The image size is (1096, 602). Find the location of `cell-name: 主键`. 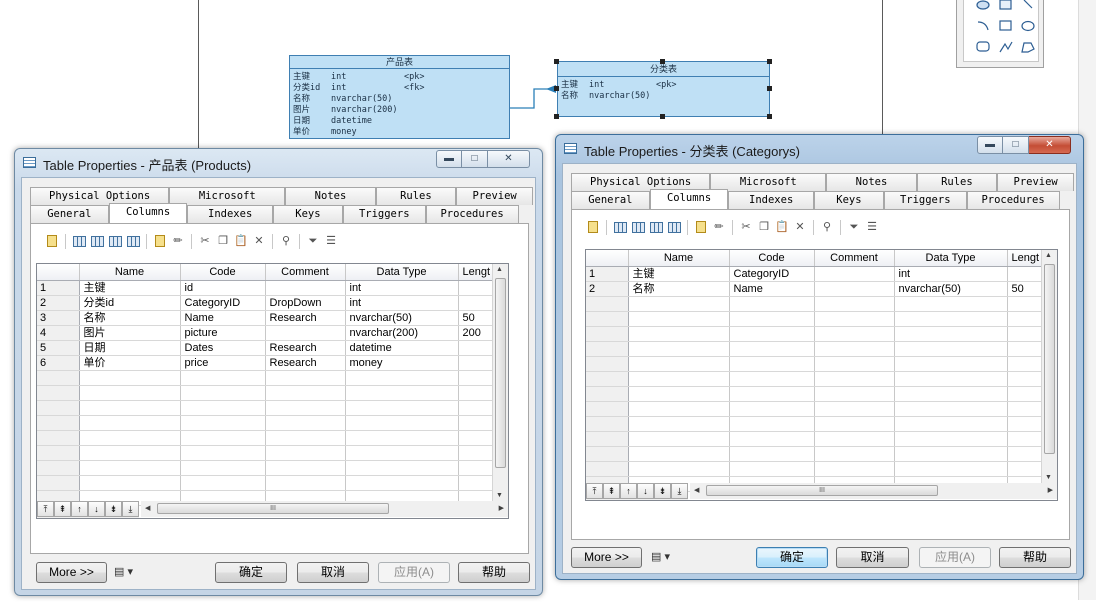

cell-name: 主键 is located at coordinates (679, 274).